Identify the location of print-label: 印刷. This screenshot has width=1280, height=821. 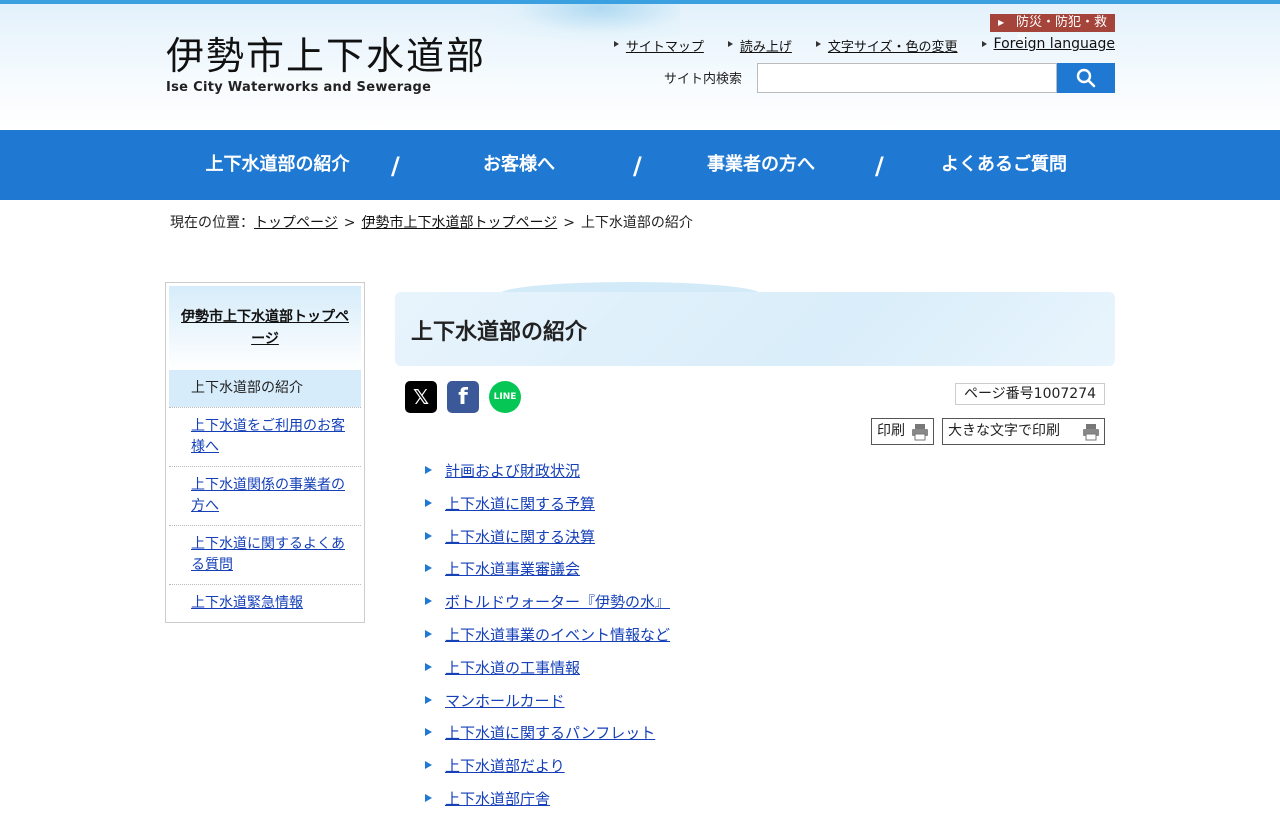
(891, 431).